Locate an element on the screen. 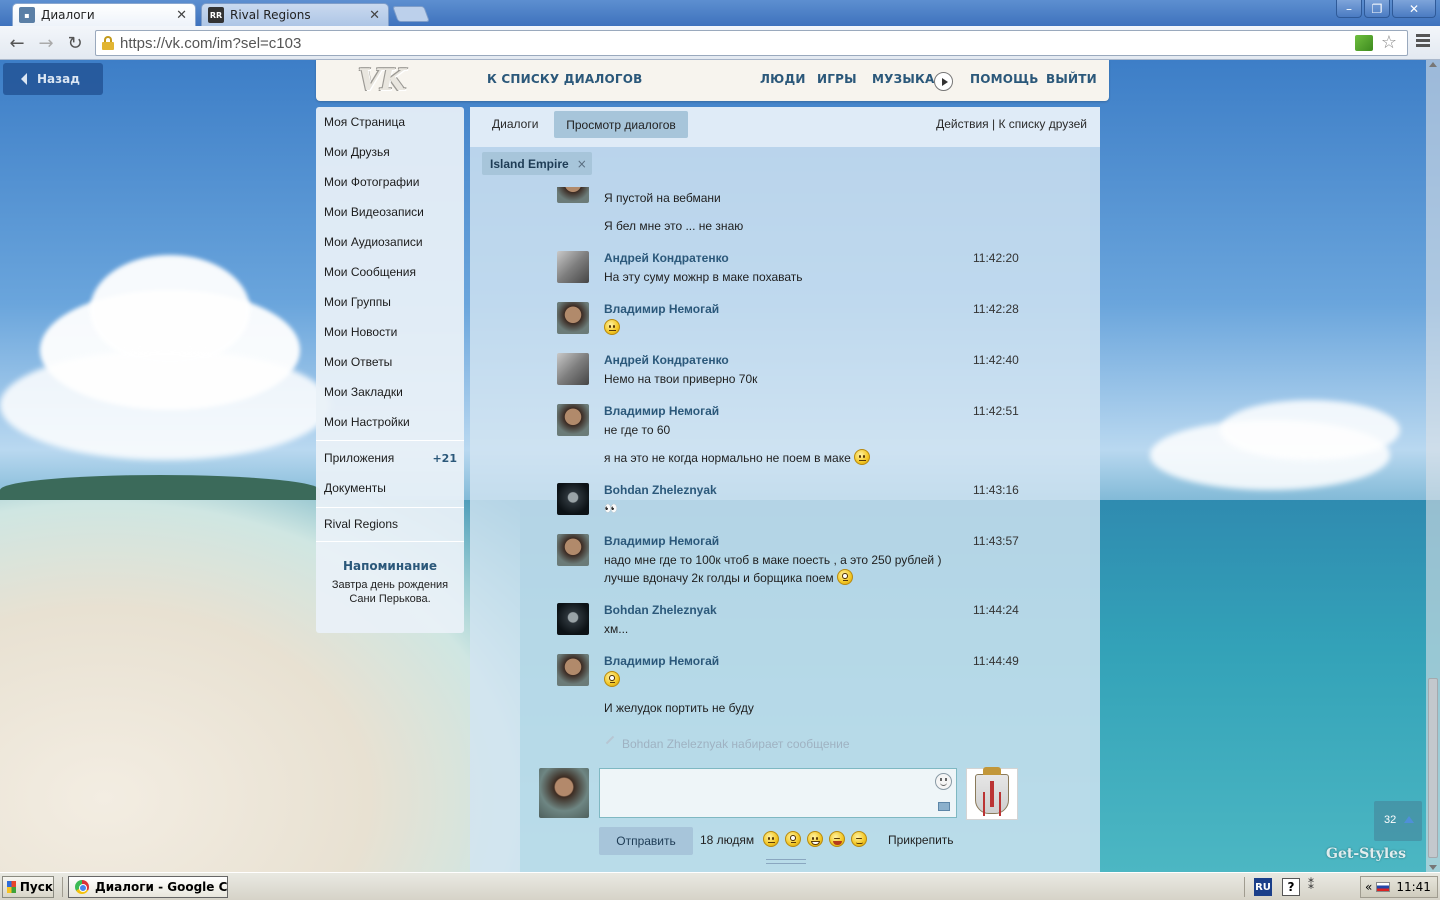 The height and width of the screenshot is (900, 1440). sidebar-item-rival-regions: Rival Regions is located at coordinates (361, 524).